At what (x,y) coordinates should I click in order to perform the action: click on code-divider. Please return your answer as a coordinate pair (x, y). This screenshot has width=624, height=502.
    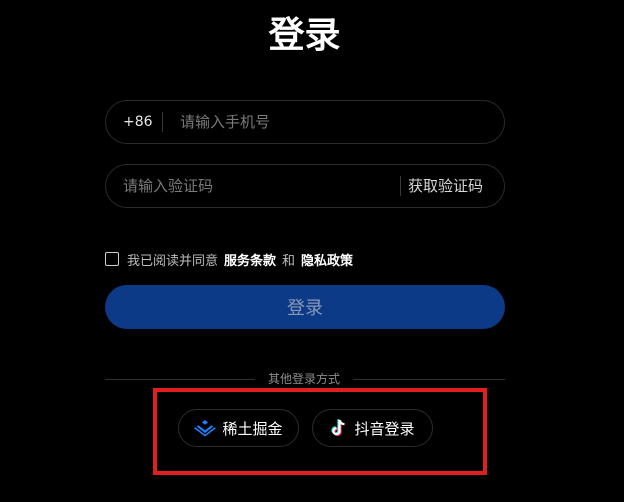
    Looking at the image, I should click on (400, 186).